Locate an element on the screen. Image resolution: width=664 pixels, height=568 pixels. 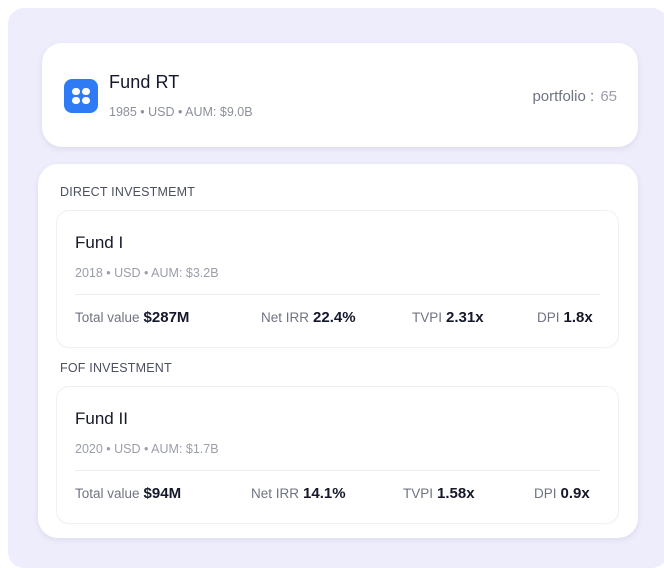
metric-dpi: DPI 0.9x is located at coordinates (562, 494).